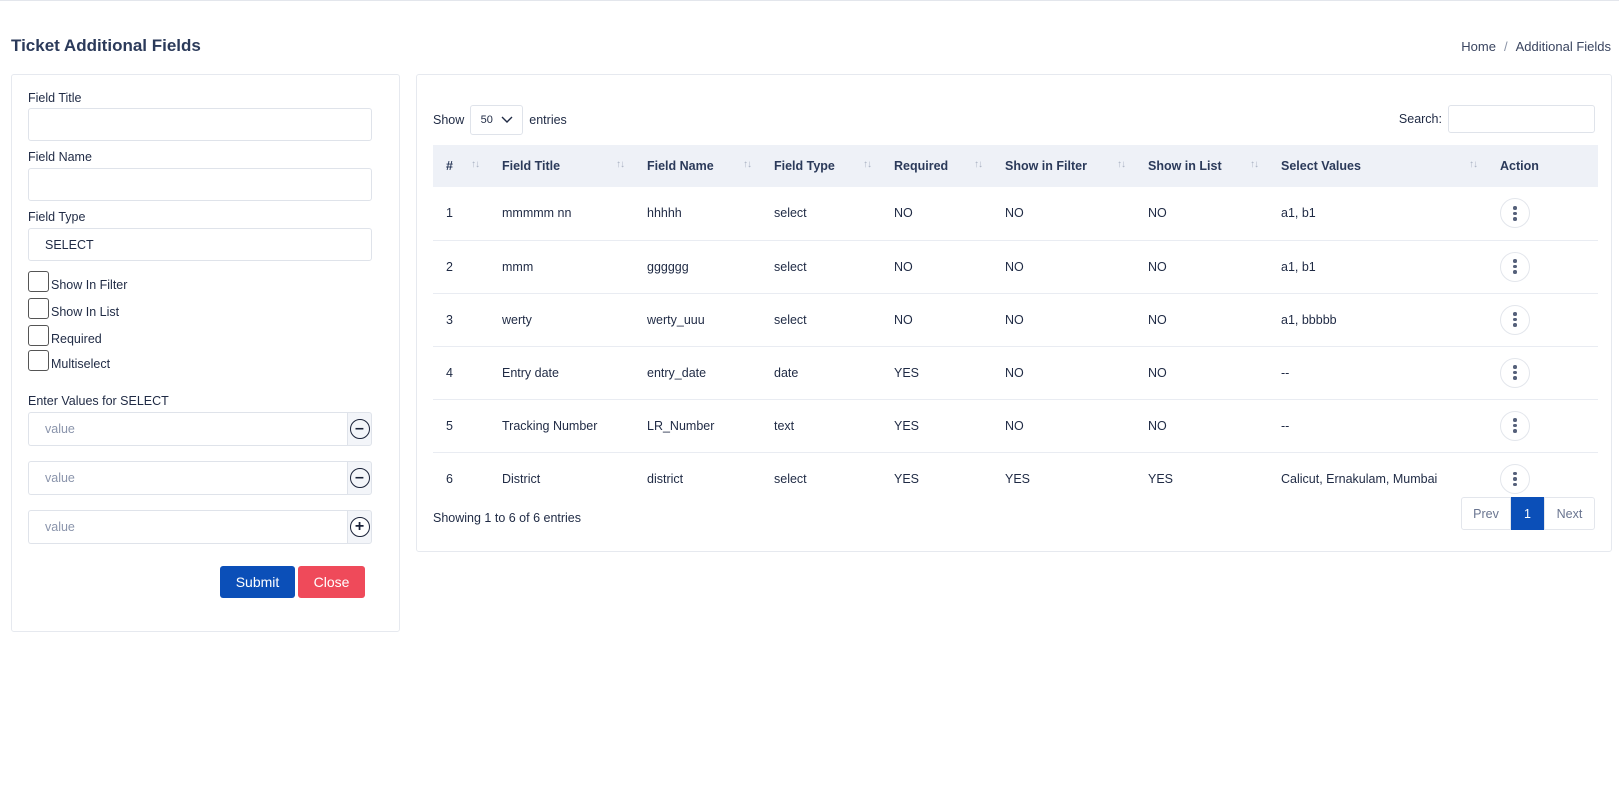  I want to click on cell-index: 4, so click(449, 372).